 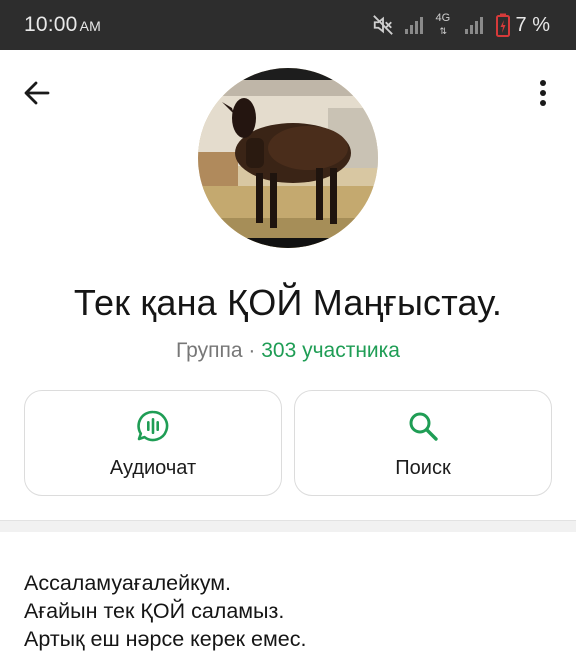 I want to click on description-line: Ағайын тек ҚОЙ саламыз., so click(x=154, y=611).